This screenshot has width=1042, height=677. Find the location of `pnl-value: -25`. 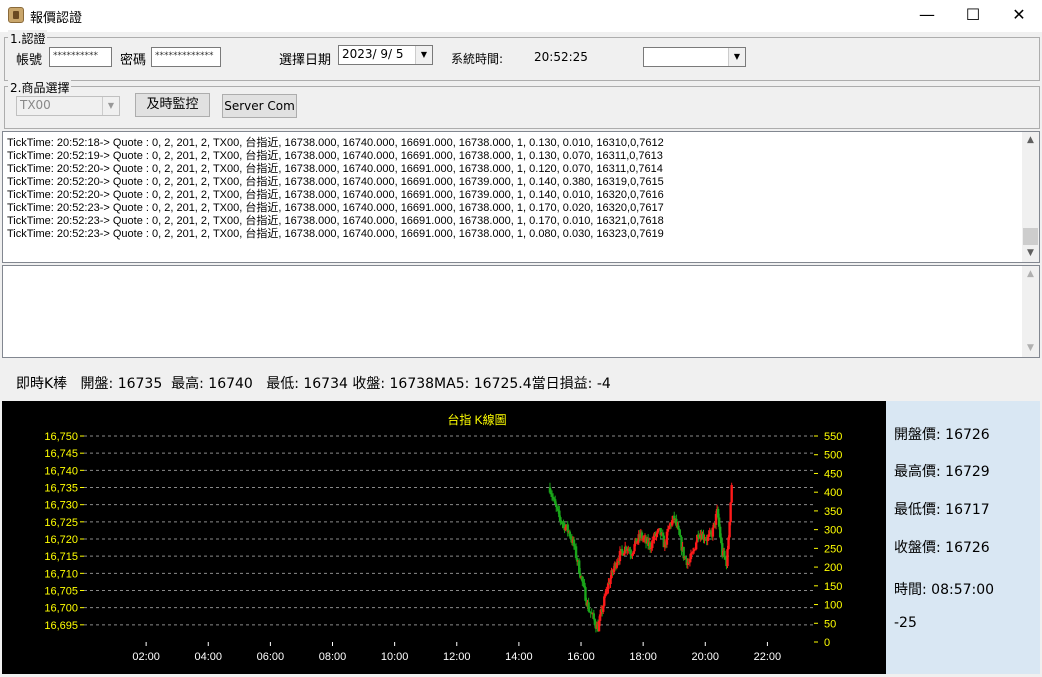

pnl-value: -25 is located at coordinates (905, 623).